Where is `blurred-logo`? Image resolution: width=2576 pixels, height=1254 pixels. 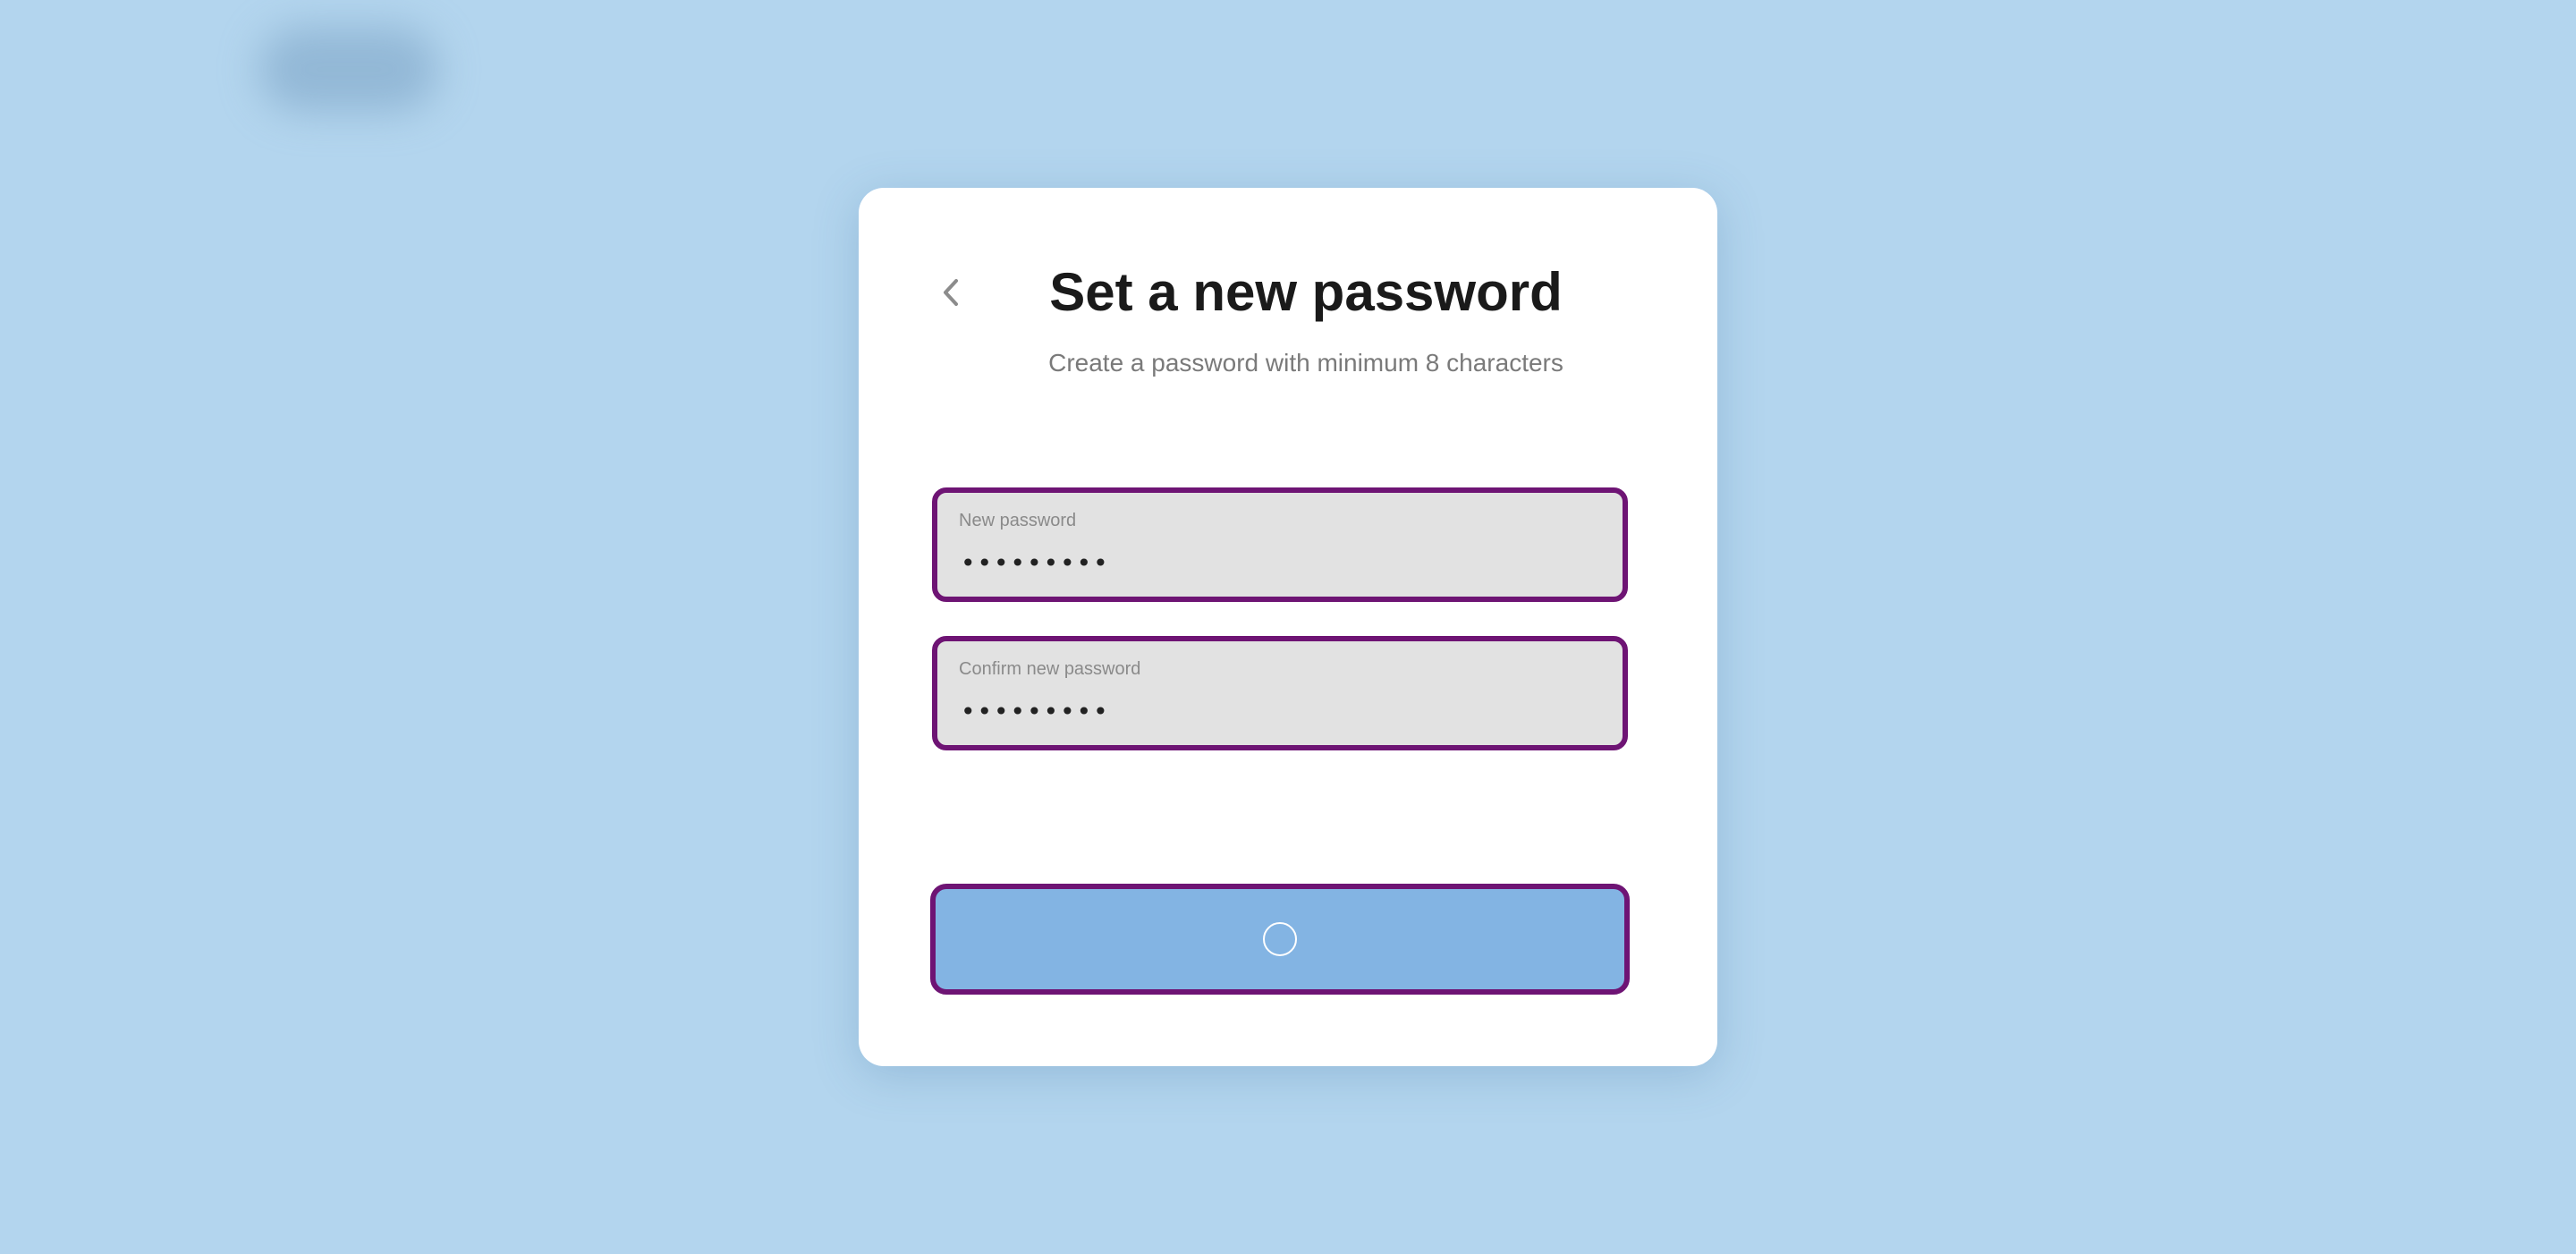 blurred-logo is located at coordinates (348, 69).